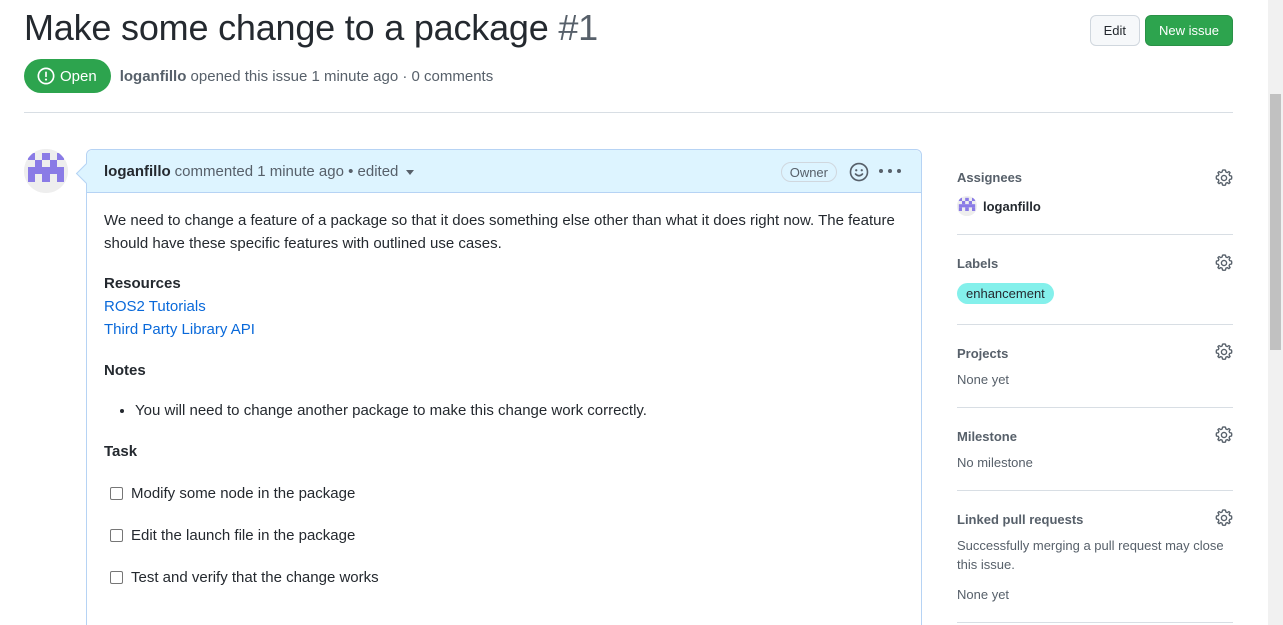 The height and width of the screenshot is (625, 1283). I want to click on sidebar-assignees: Assignees loganfillo, so click(1095, 192).